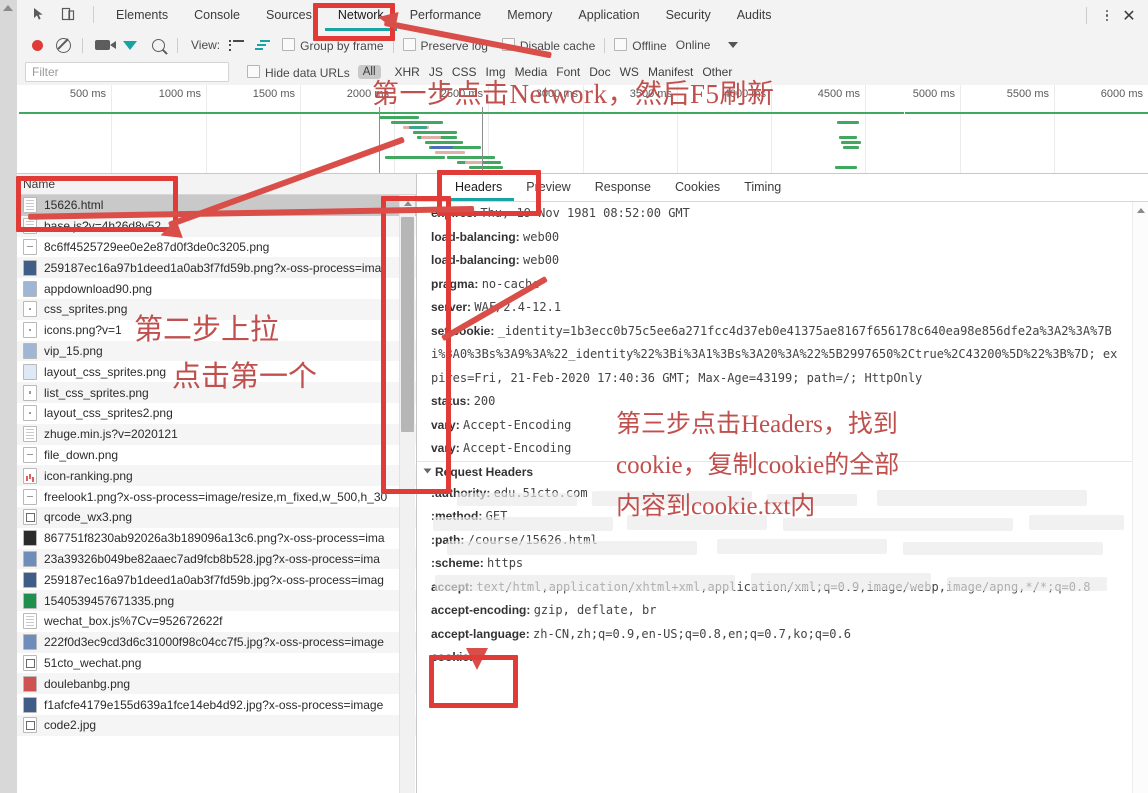 This screenshot has width=1148, height=793. Describe the element at coordinates (496, 72) in the screenshot. I see `filter-type-img: Img` at that location.